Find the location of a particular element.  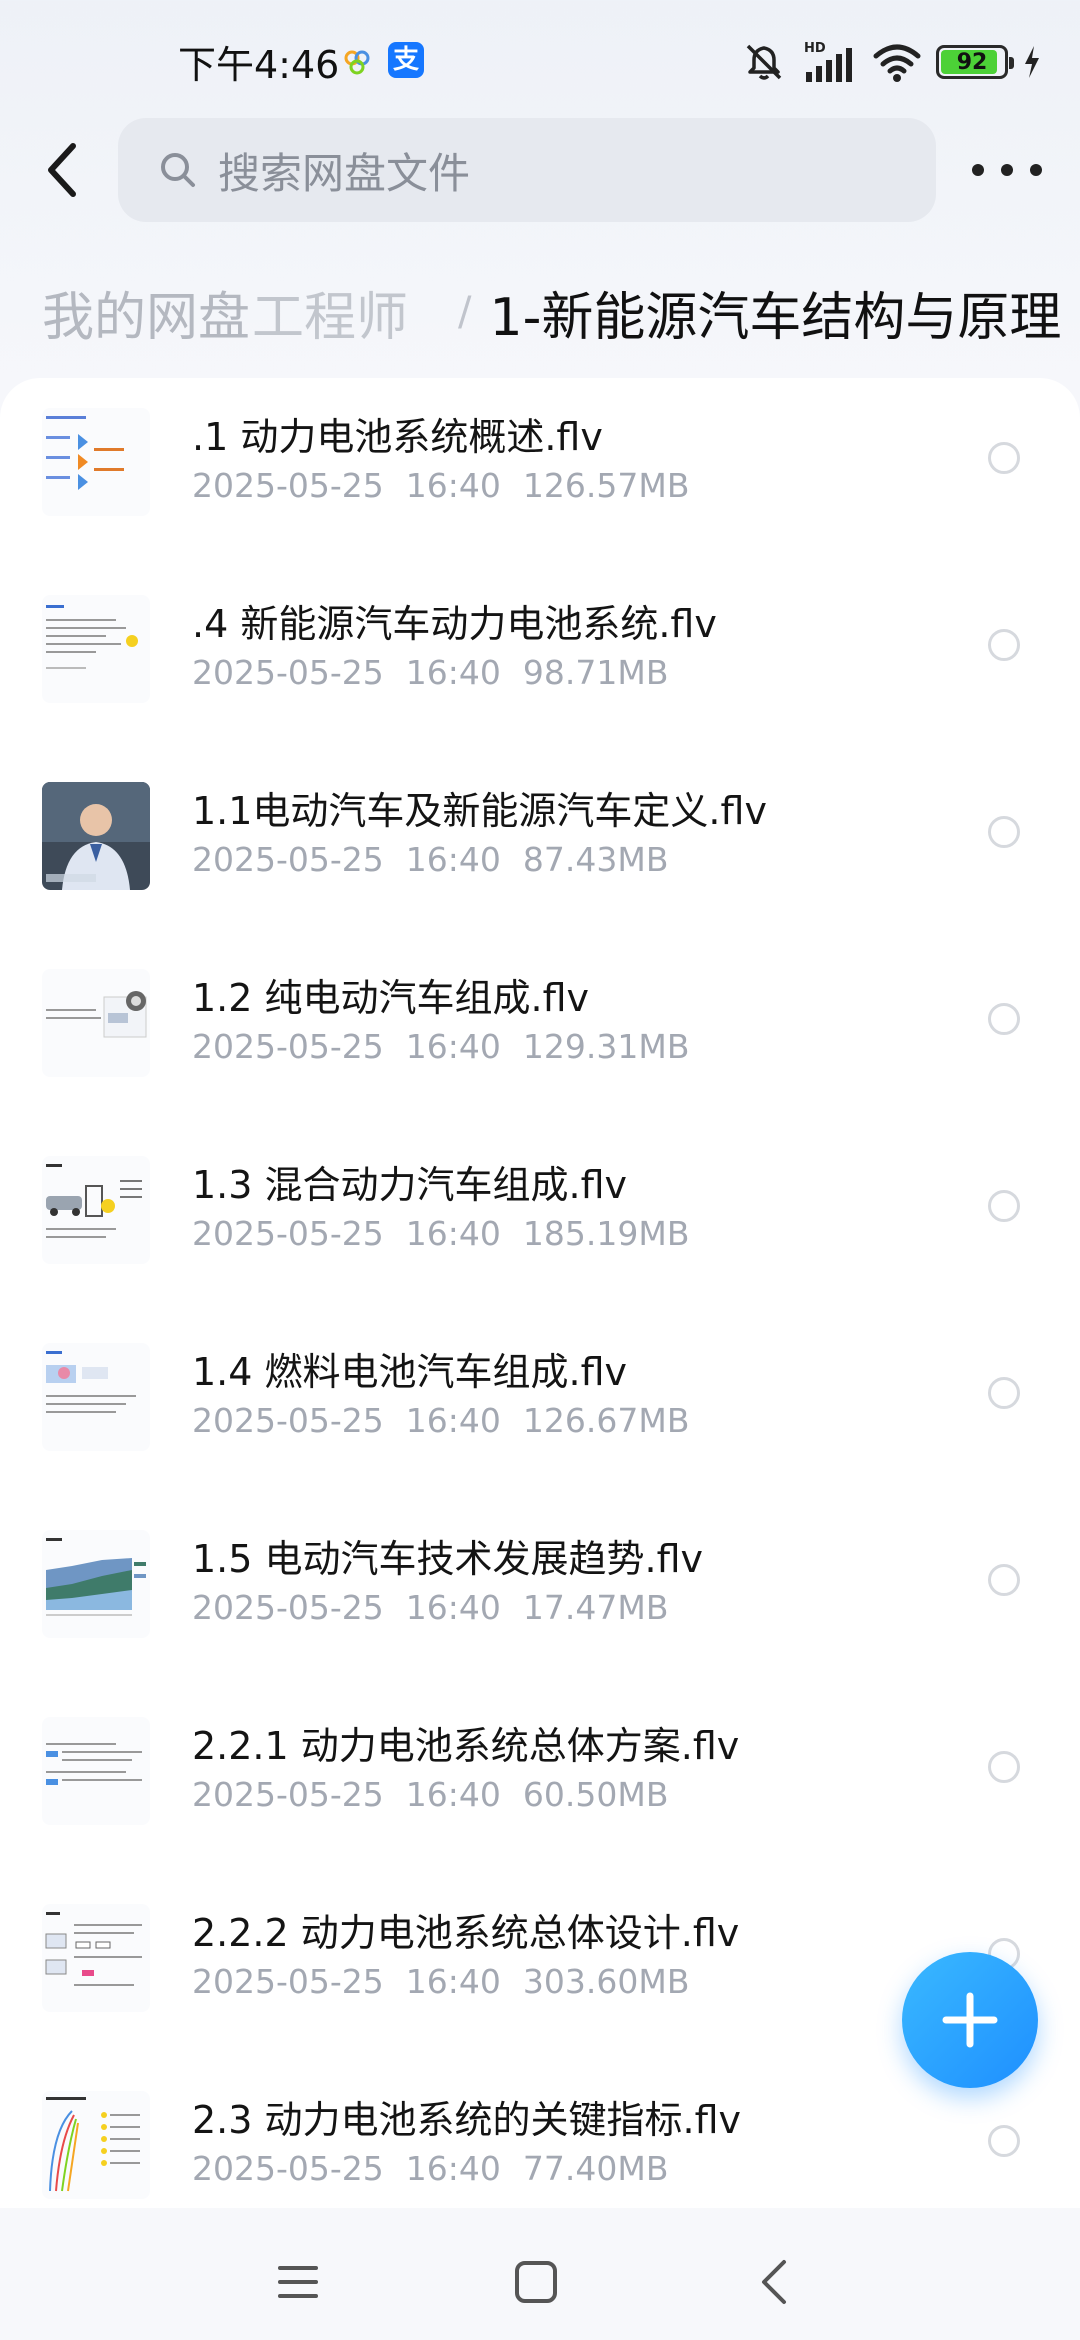

file-meta: 2025-05-25 16:40 87.43MB is located at coordinates (430, 859).